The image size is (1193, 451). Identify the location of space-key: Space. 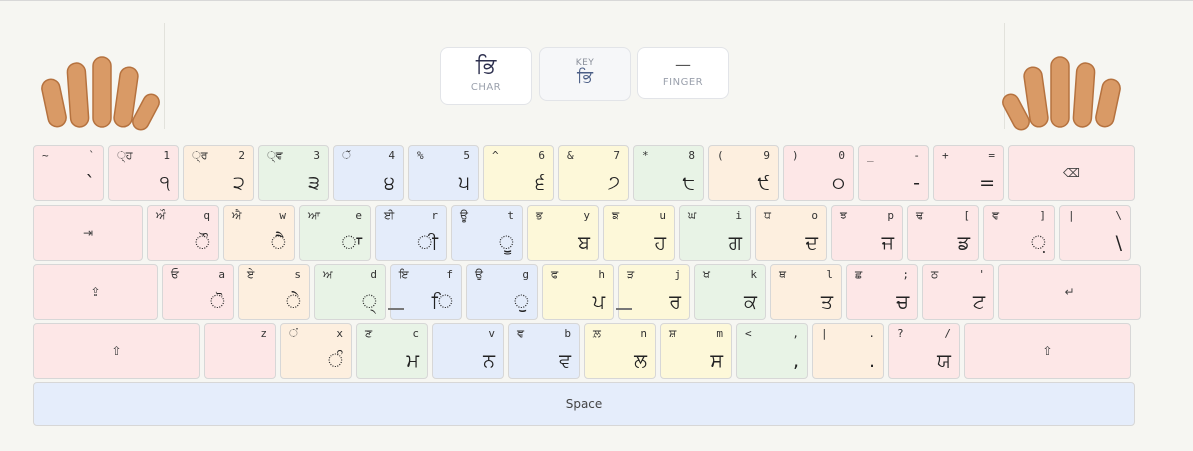
(584, 404).